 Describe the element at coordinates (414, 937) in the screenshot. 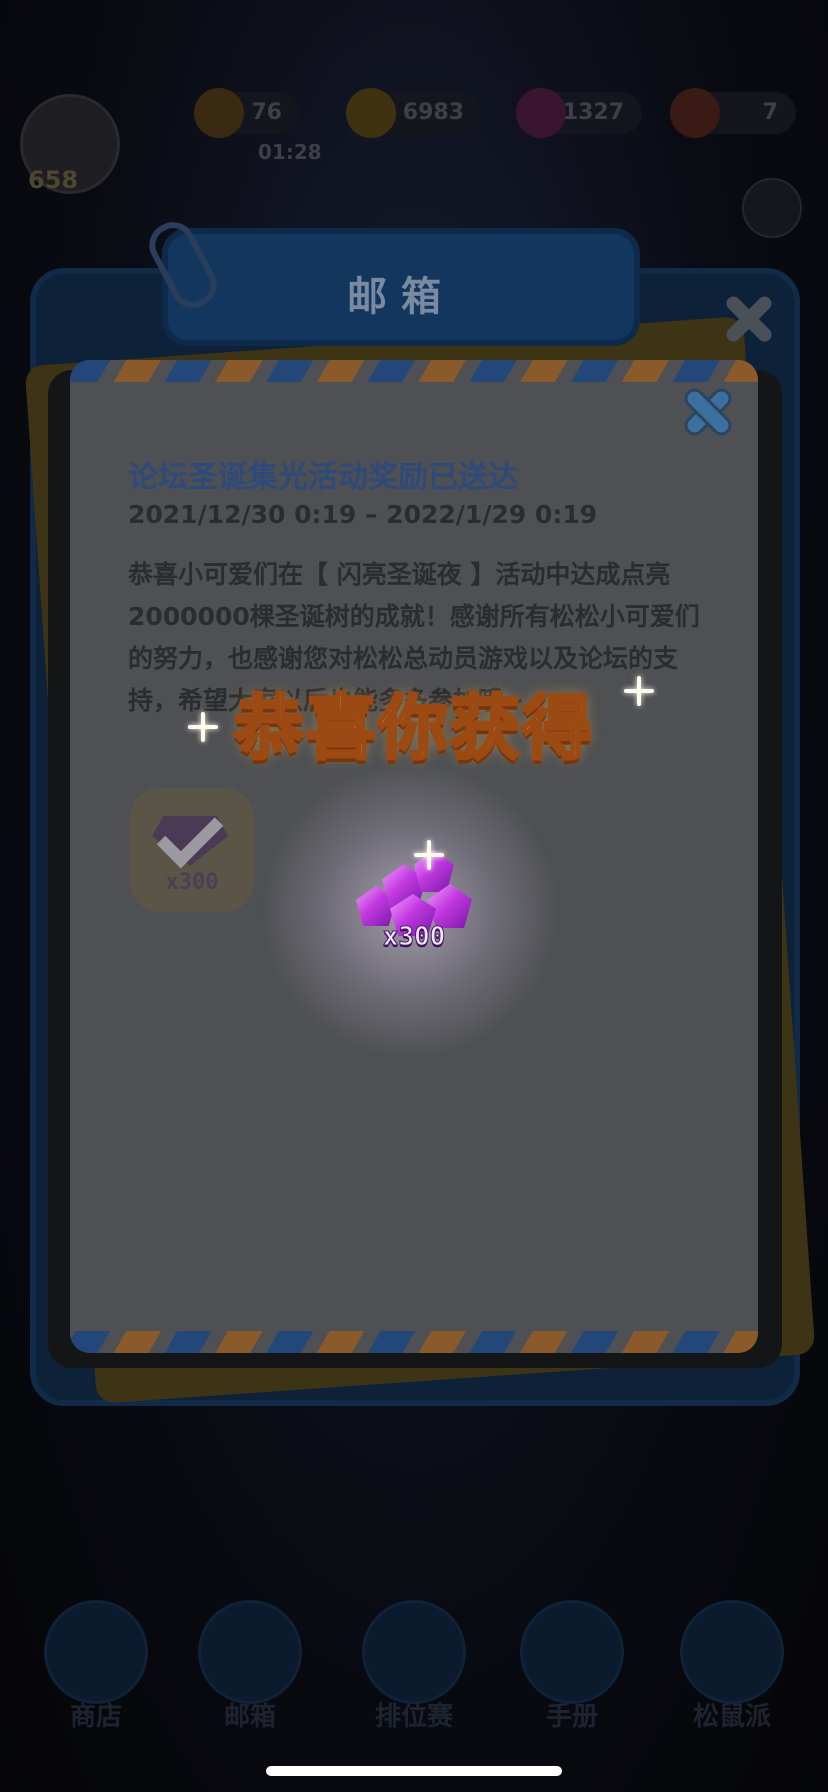

I see `gem-quantity: x300` at that location.